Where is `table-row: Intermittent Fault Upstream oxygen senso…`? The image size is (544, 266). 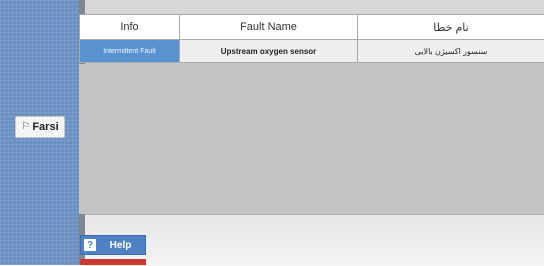
table-row: Intermittent Fault Upstream oxygen senso… is located at coordinates (312, 51).